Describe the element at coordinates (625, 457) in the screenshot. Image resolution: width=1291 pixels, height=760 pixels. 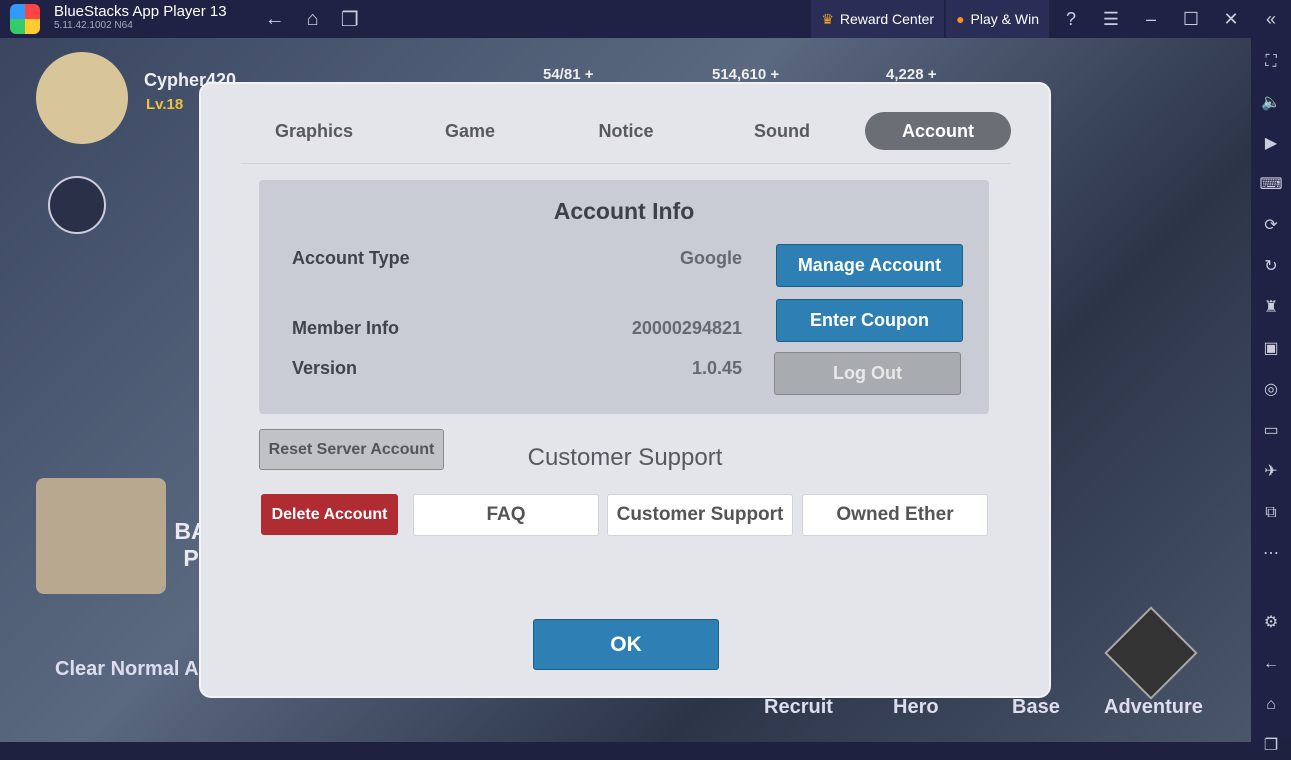
I see `customer-support-title: Customer Support` at that location.